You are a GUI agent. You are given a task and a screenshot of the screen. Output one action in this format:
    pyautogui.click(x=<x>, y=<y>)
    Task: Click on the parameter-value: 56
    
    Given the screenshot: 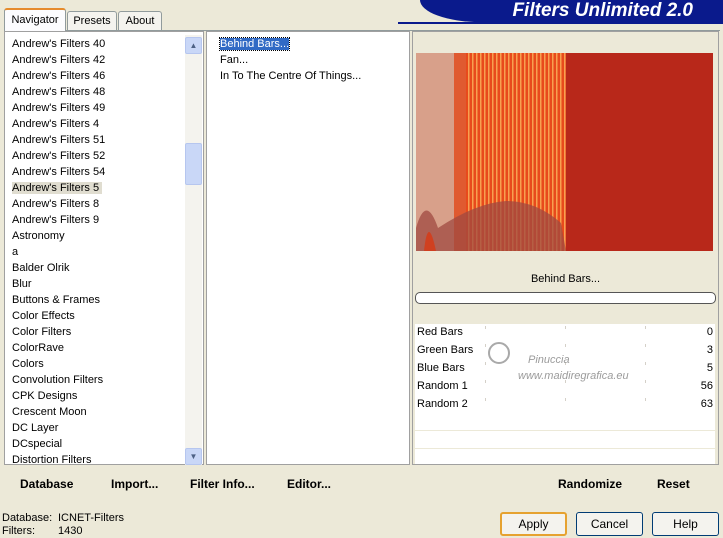 What is the action you would take?
    pyautogui.click(x=706, y=386)
    